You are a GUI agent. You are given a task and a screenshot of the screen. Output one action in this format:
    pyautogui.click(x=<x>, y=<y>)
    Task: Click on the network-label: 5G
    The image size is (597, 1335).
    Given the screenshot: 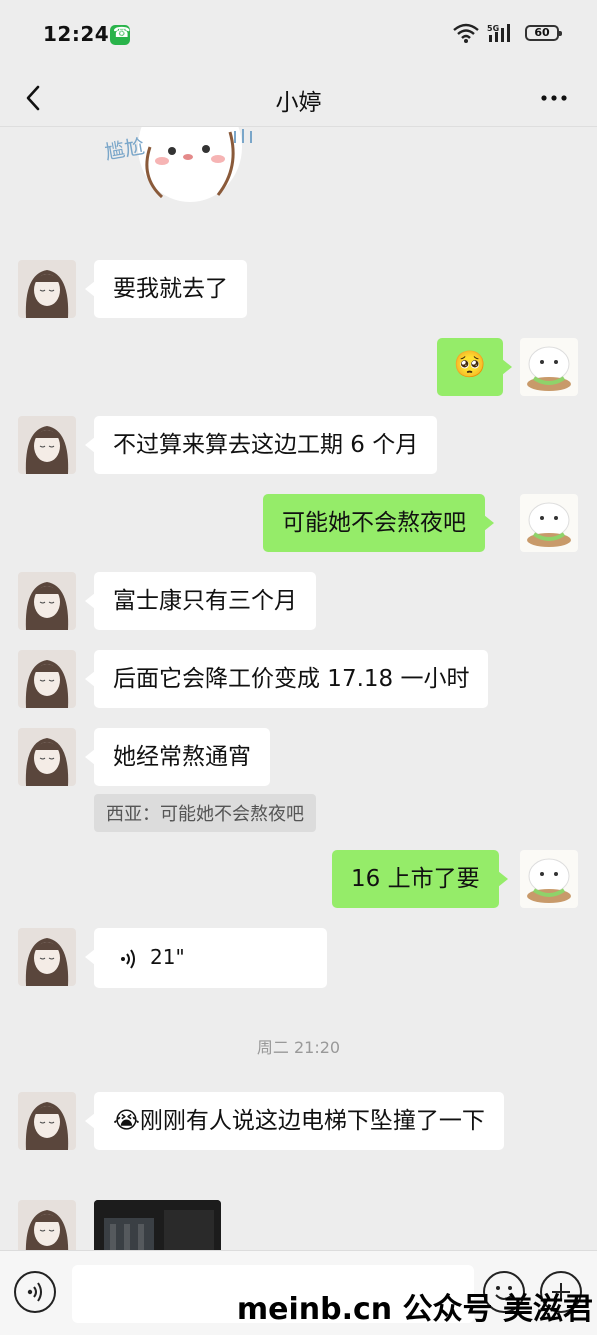 What is the action you would take?
    pyautogui.click(x=493, y=28)
    